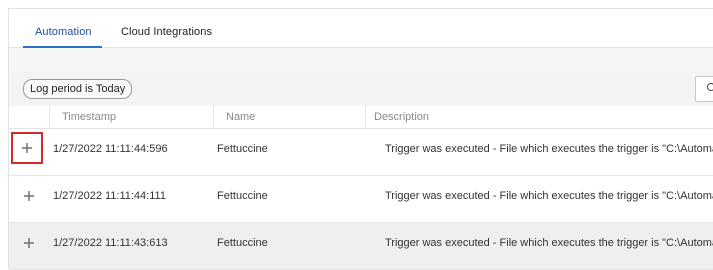 This screenshot has height=270, width=713. What do you see at coordinates (704, 89) in the screenshot?
I see `search-button` at bounding box center [704, 89].